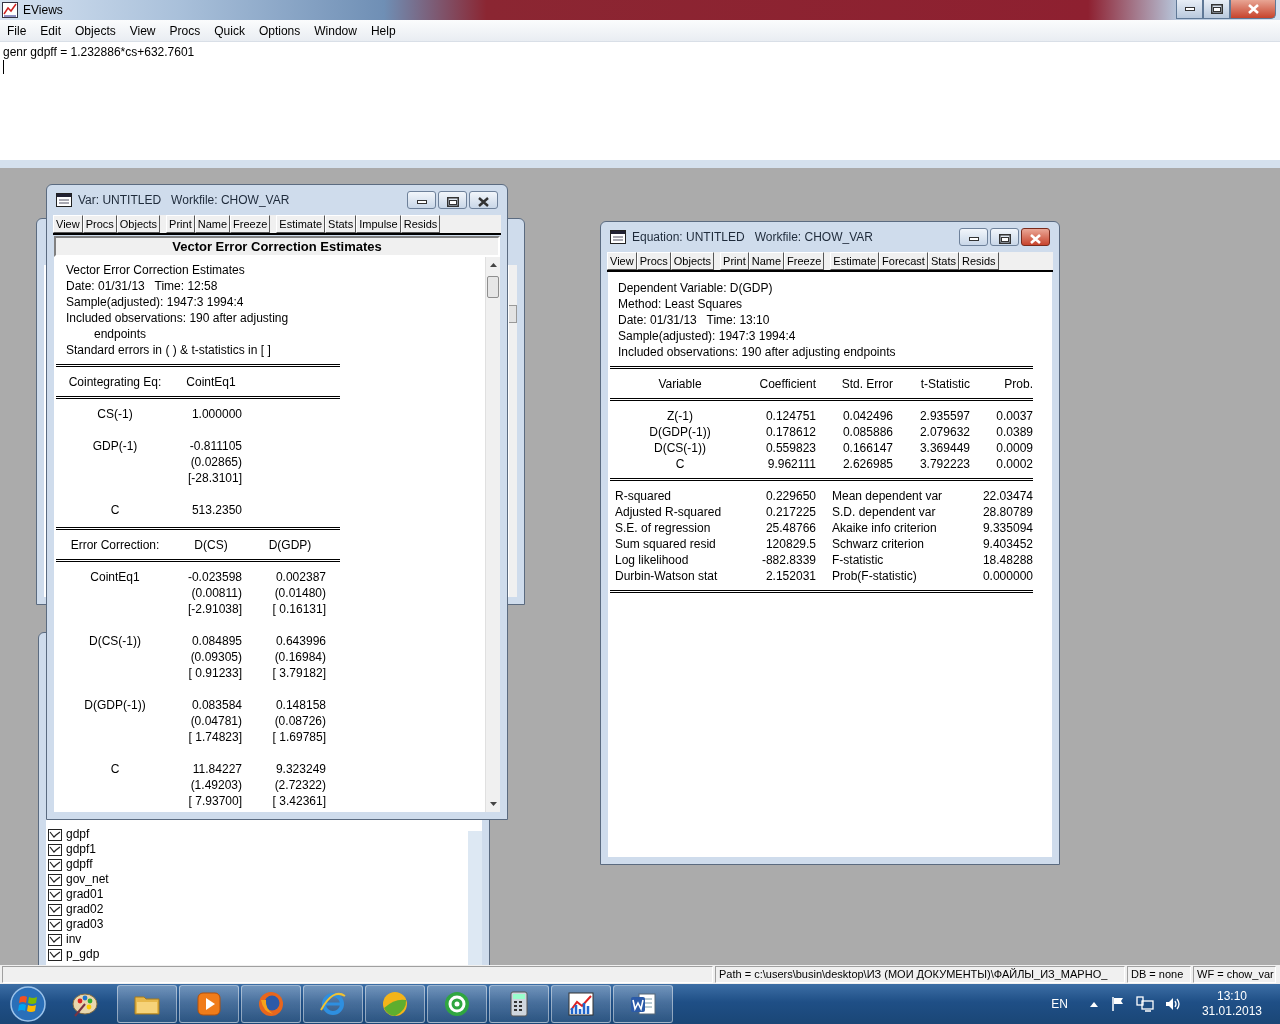 The width and height of the screenshot is (1280, 1024). I want to click on menu-item: Procs, so click(185, 30).